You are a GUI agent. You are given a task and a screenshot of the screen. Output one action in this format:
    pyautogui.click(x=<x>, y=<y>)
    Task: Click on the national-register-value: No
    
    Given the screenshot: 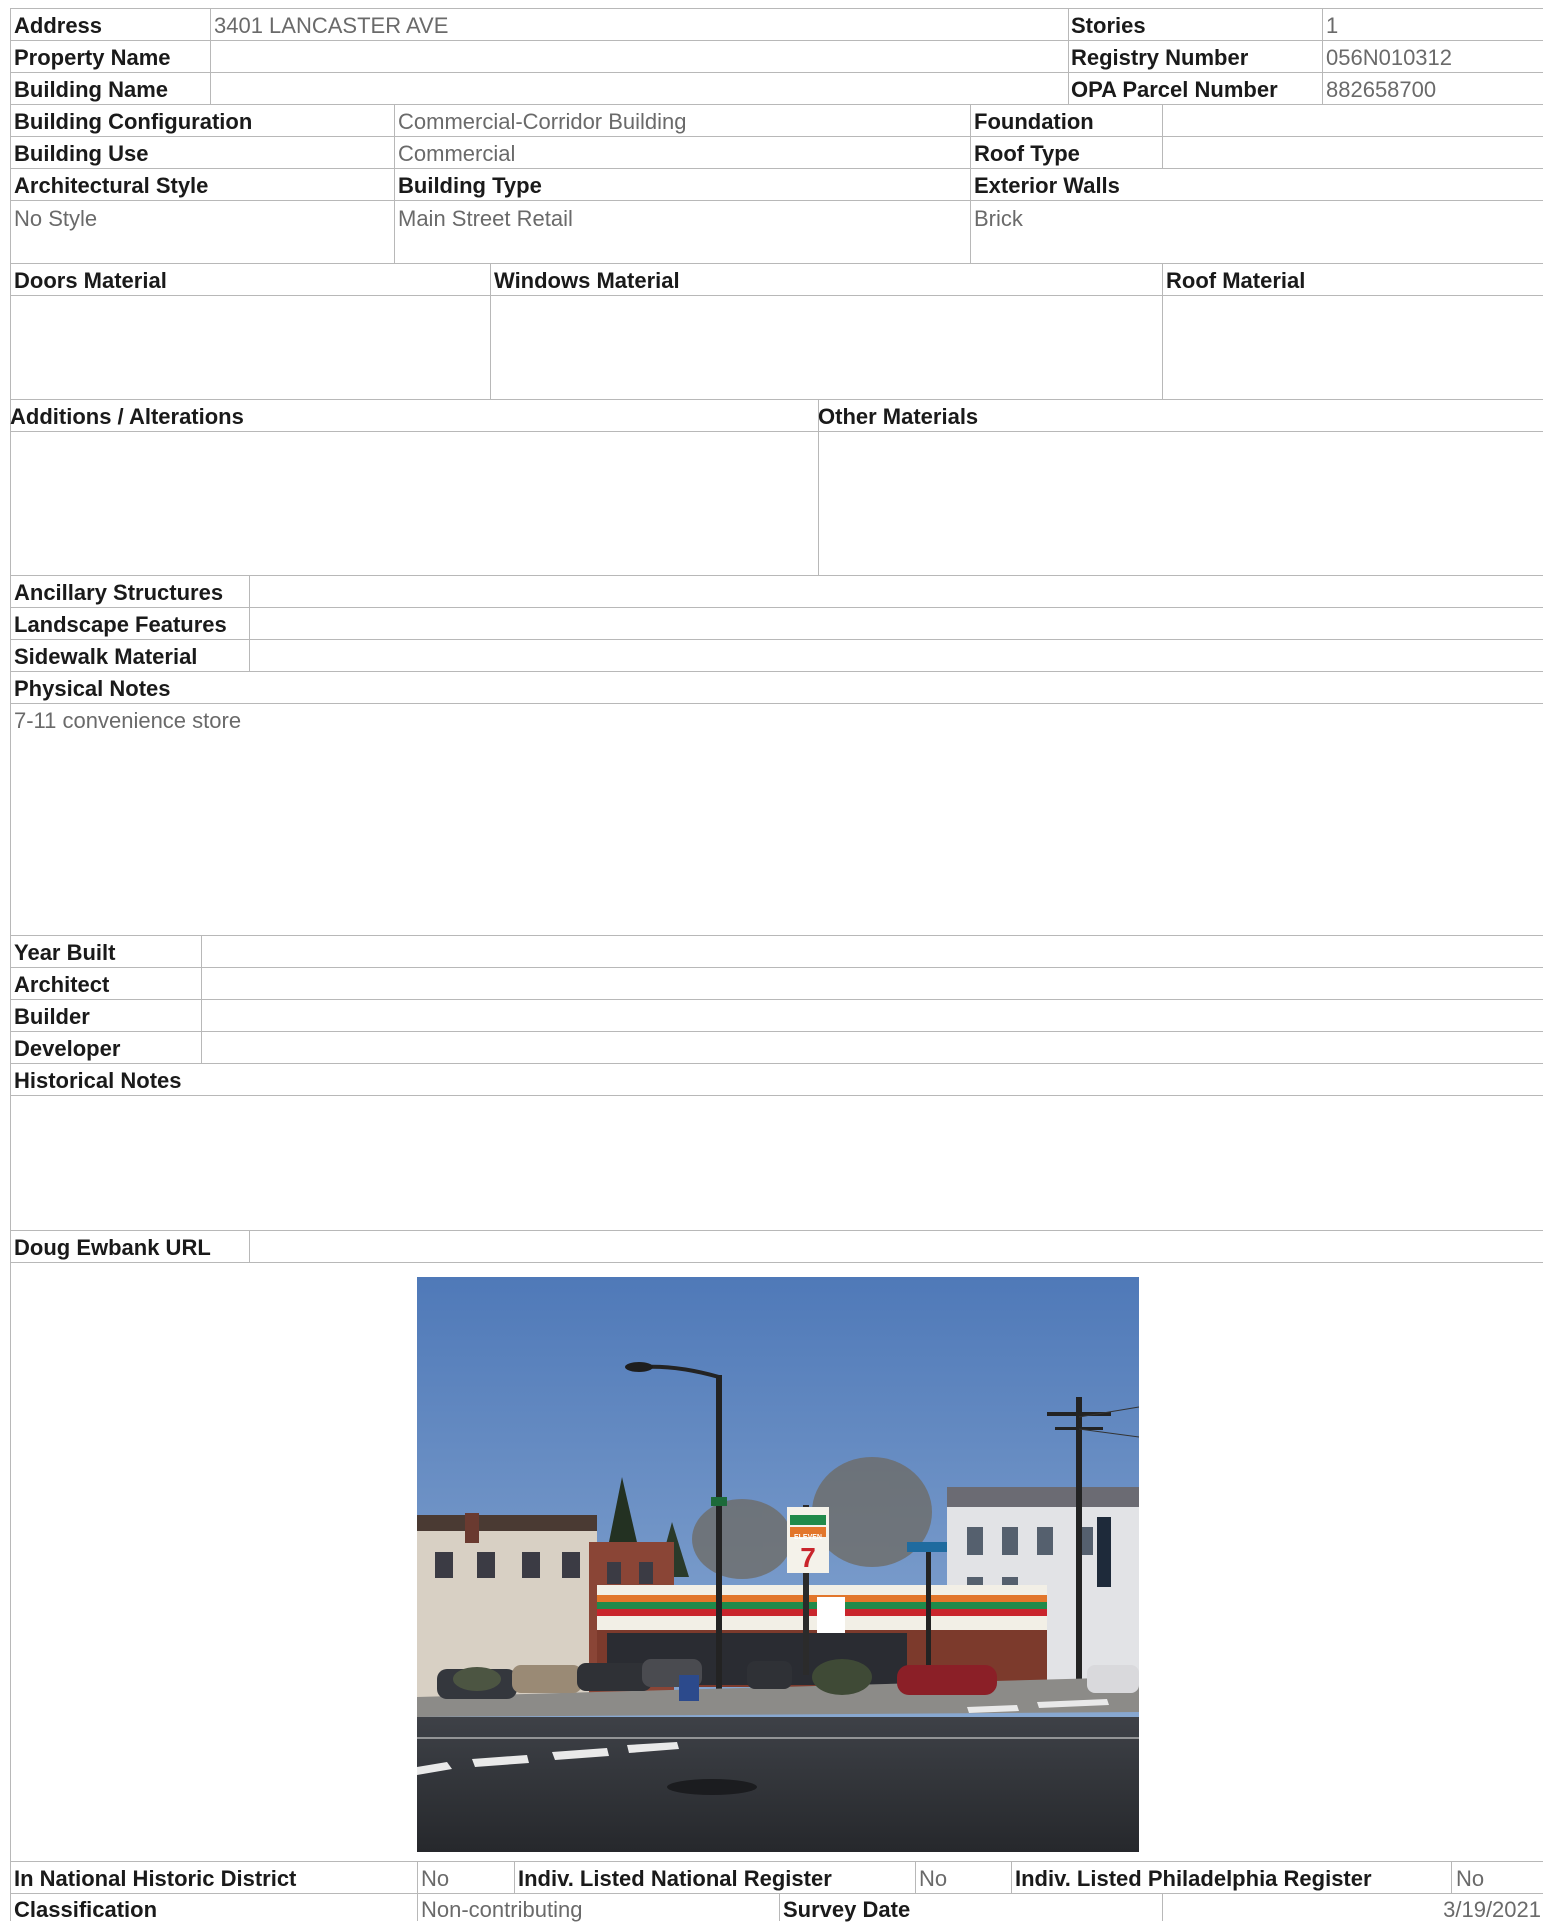 What is the action you would take?
    pyautogui.click(x=933, y=1878)
    